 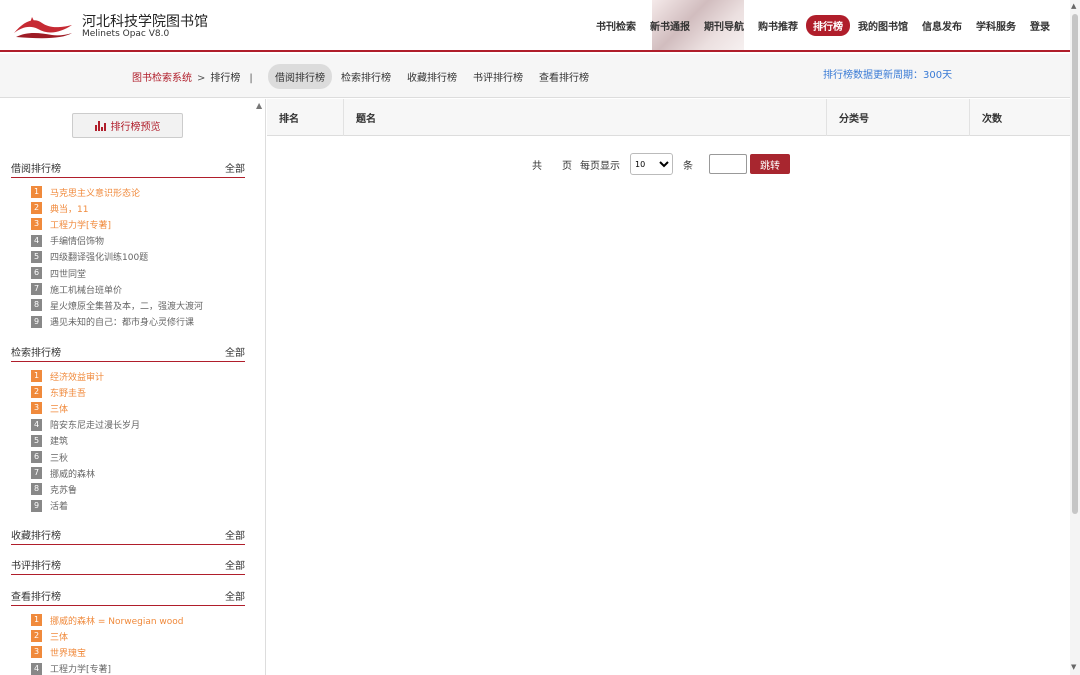 I want to click on book-title-link: 挪威的森林, so click(x=72, y=473).